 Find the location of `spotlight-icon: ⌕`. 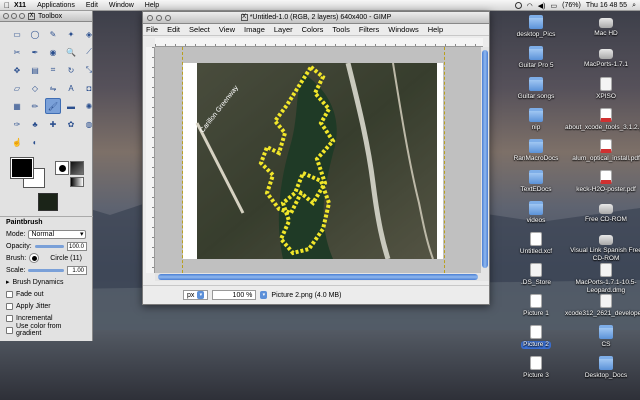

spotlight-icon: ⌕ is located at coordinates (634, 6).